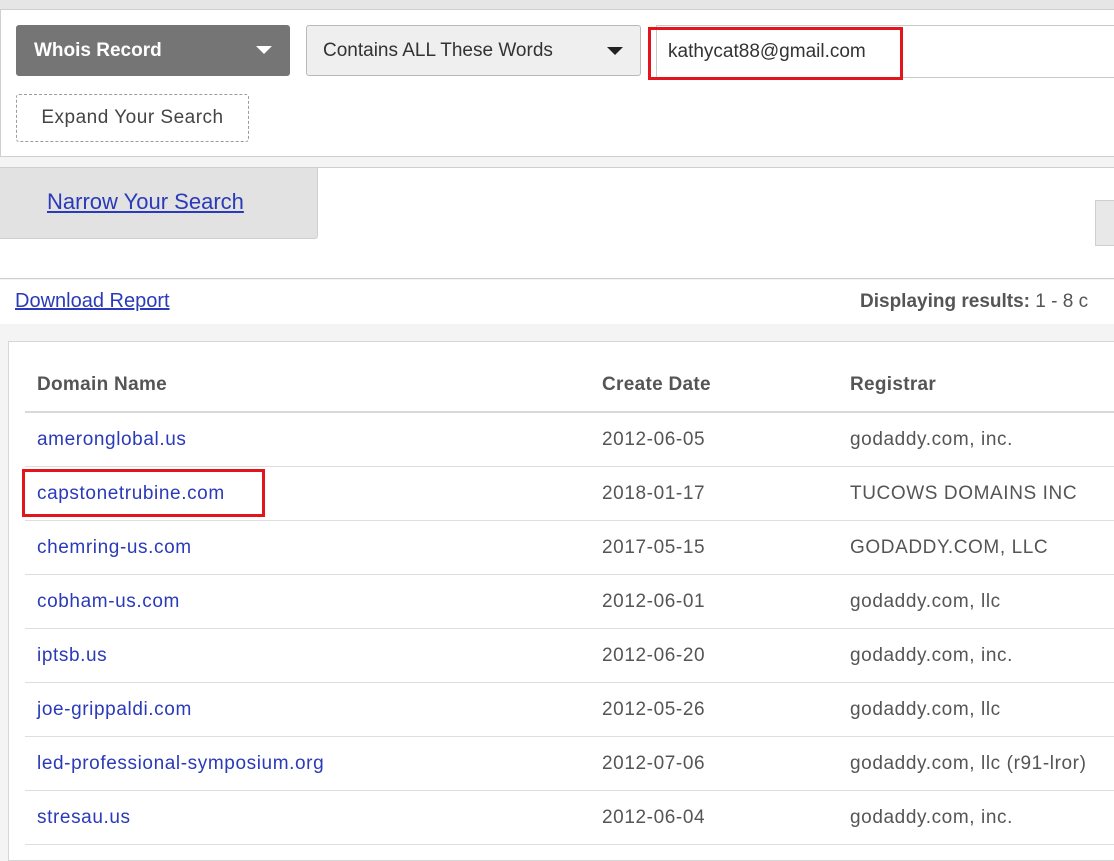 This screenshot has height=861, width=1114. Describe the element at coordinates (307, 763) in the screenshot. I see `domain-link: led-professional-symposium.org` at that location.